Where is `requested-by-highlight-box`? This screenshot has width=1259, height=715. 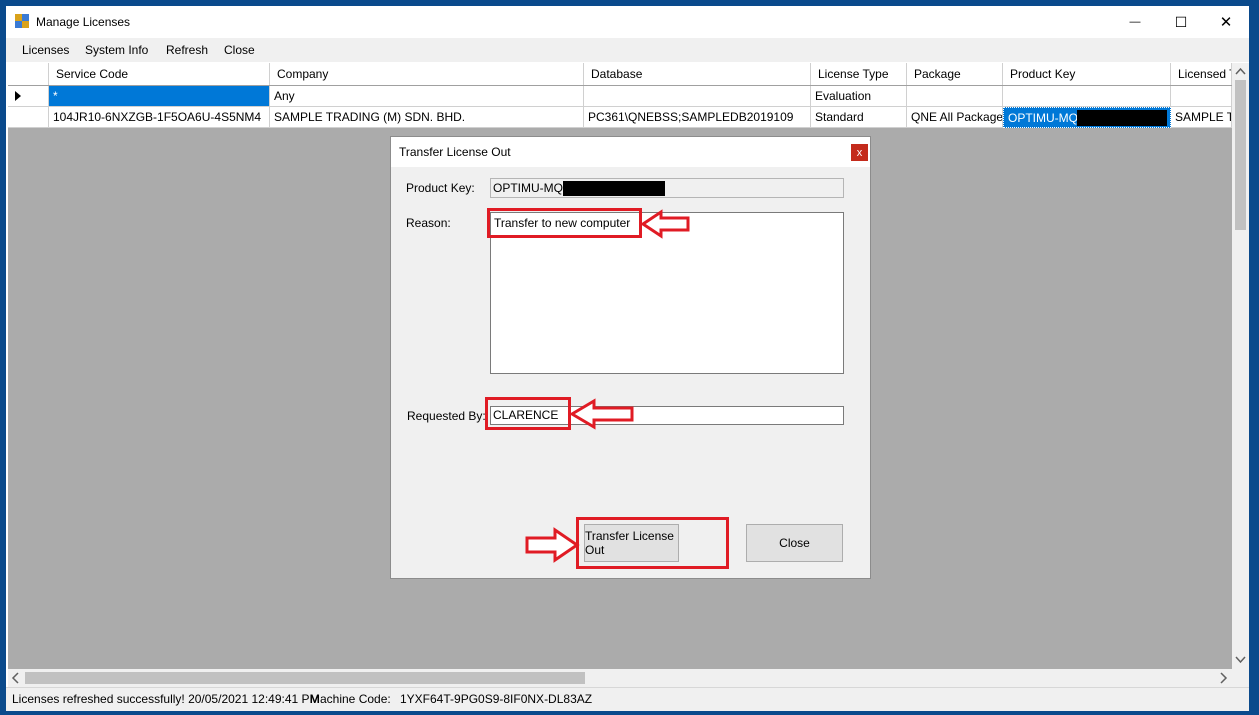
requested-by-highlight-box is located at coordinates (528, 413).